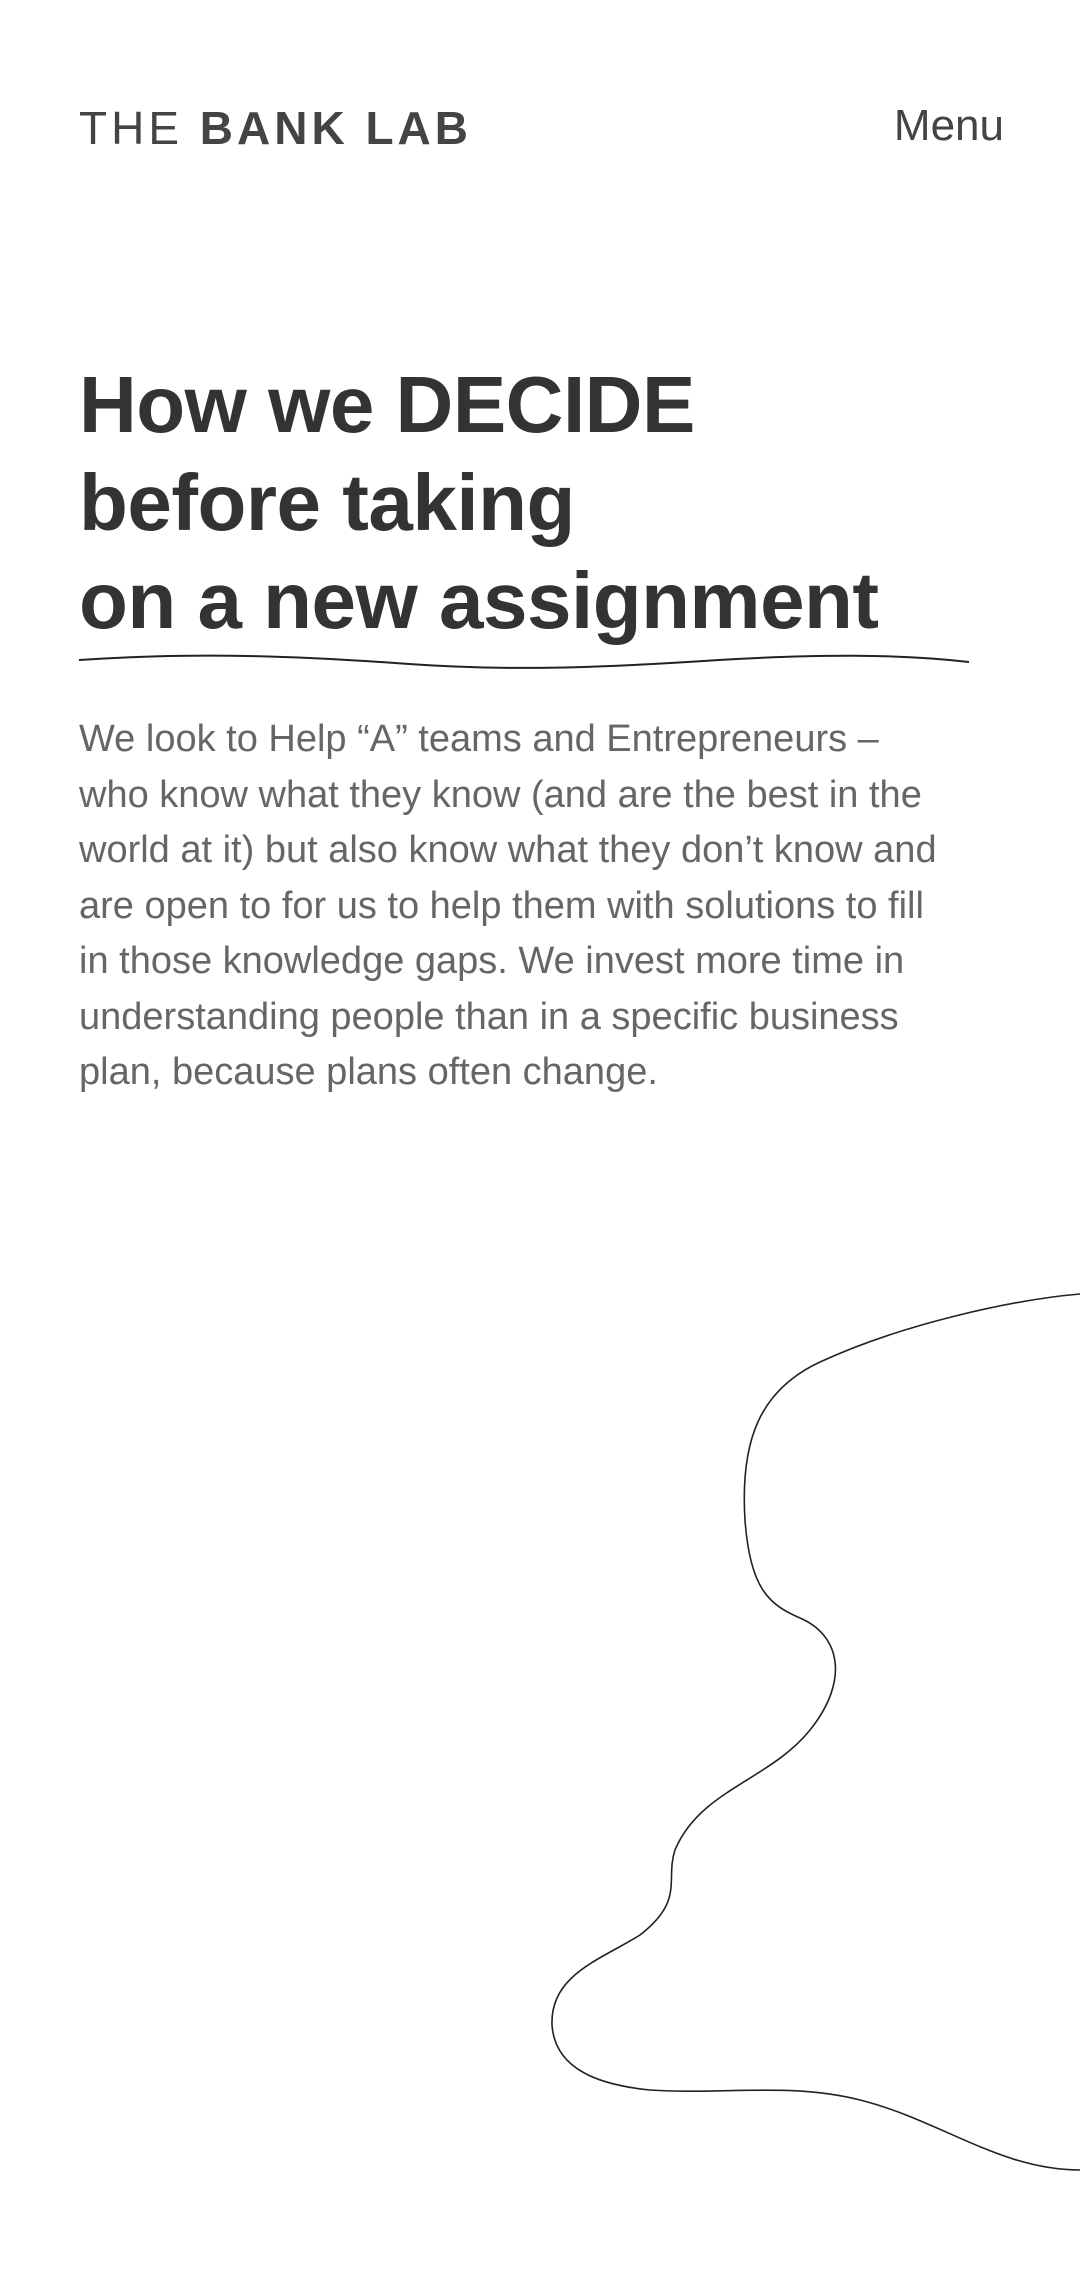 The width and height of the screenshot is (1080, 2280). Describe the element at coordinates (327, 502) in the screenshot. I see `page-title-line-2: before taking` at that location.